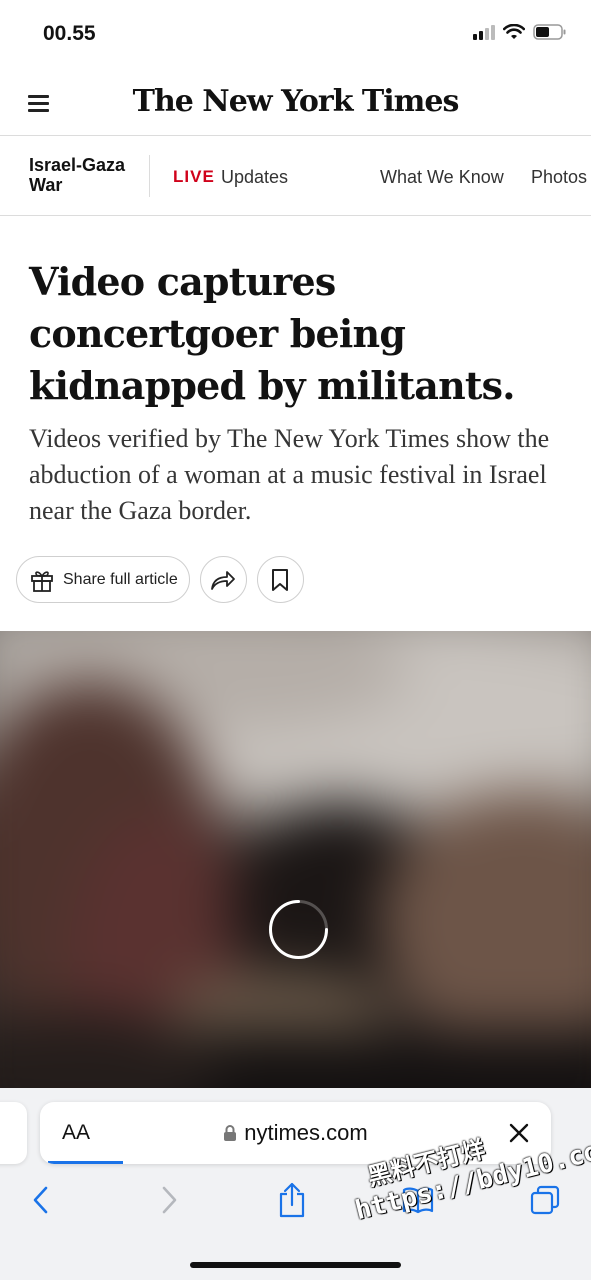 This screenshot has height=1280, width=591. What do you see at coordinates (254, 177) in the screenshot?
I see `live-updates-link: Updates` at bounding box center [254, 177].